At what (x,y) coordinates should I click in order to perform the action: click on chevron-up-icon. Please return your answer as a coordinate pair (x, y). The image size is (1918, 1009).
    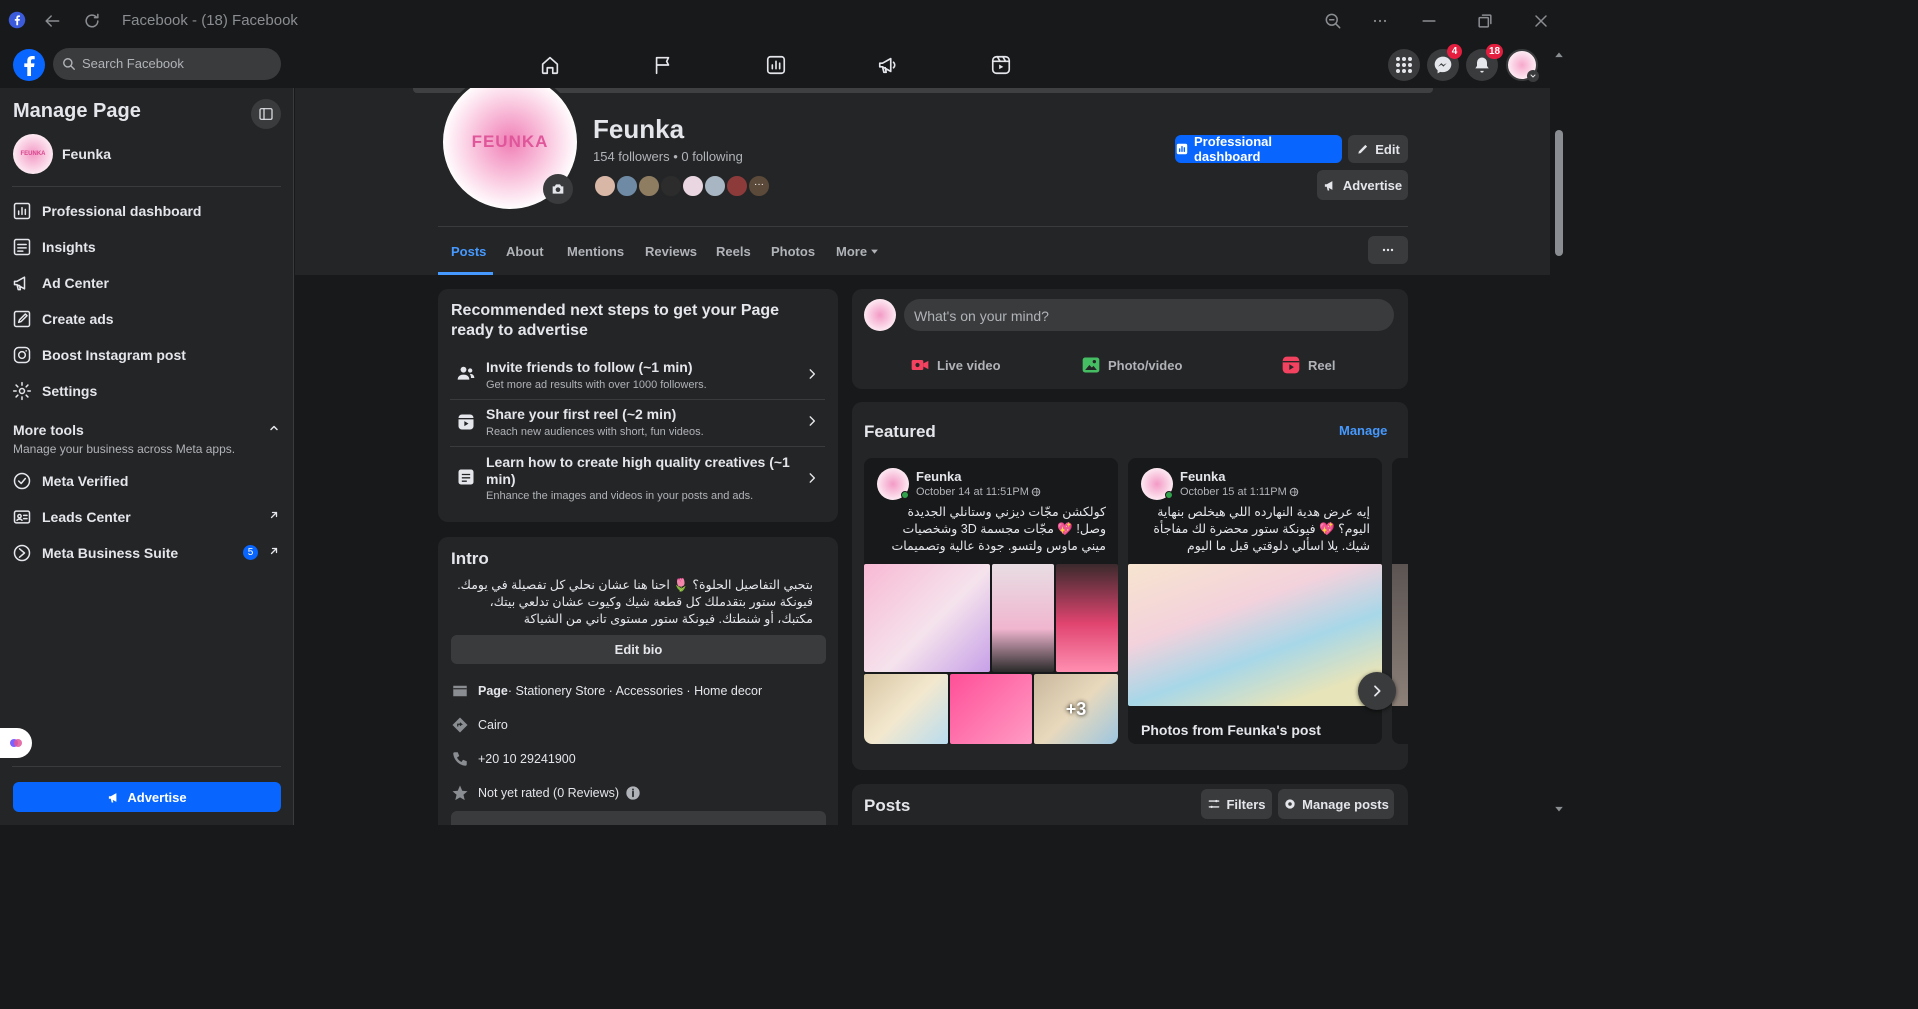
    Looking at the image, I should click on (274, 428).